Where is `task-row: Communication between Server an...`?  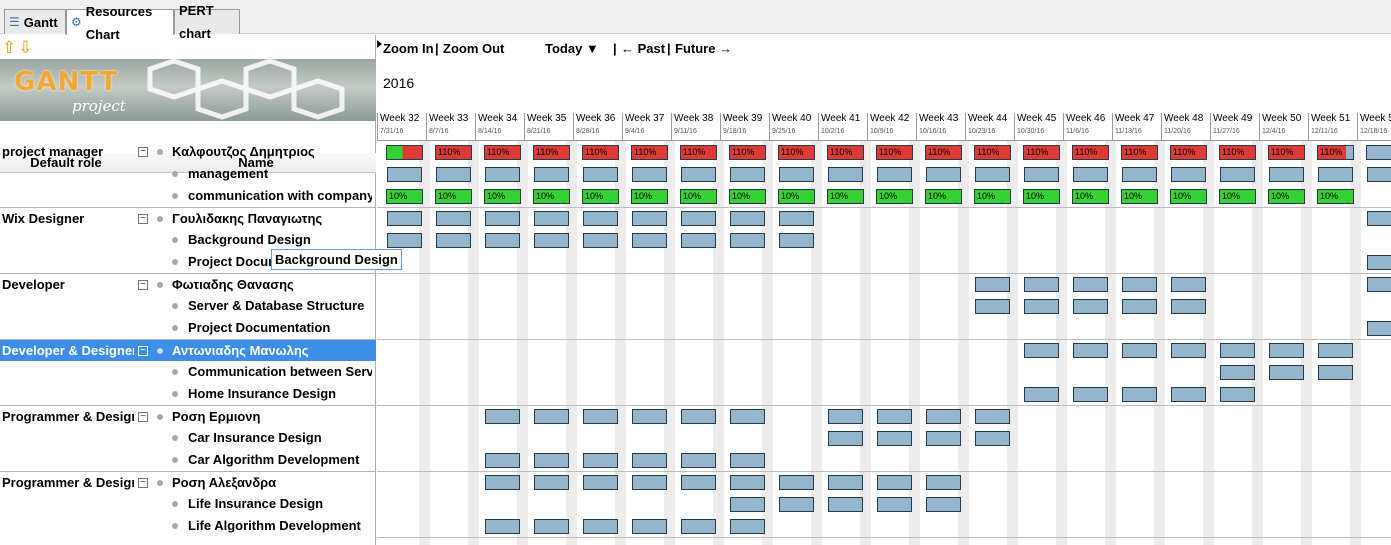 task-row: Communication between Server an... is located at coordinates (188, 372).